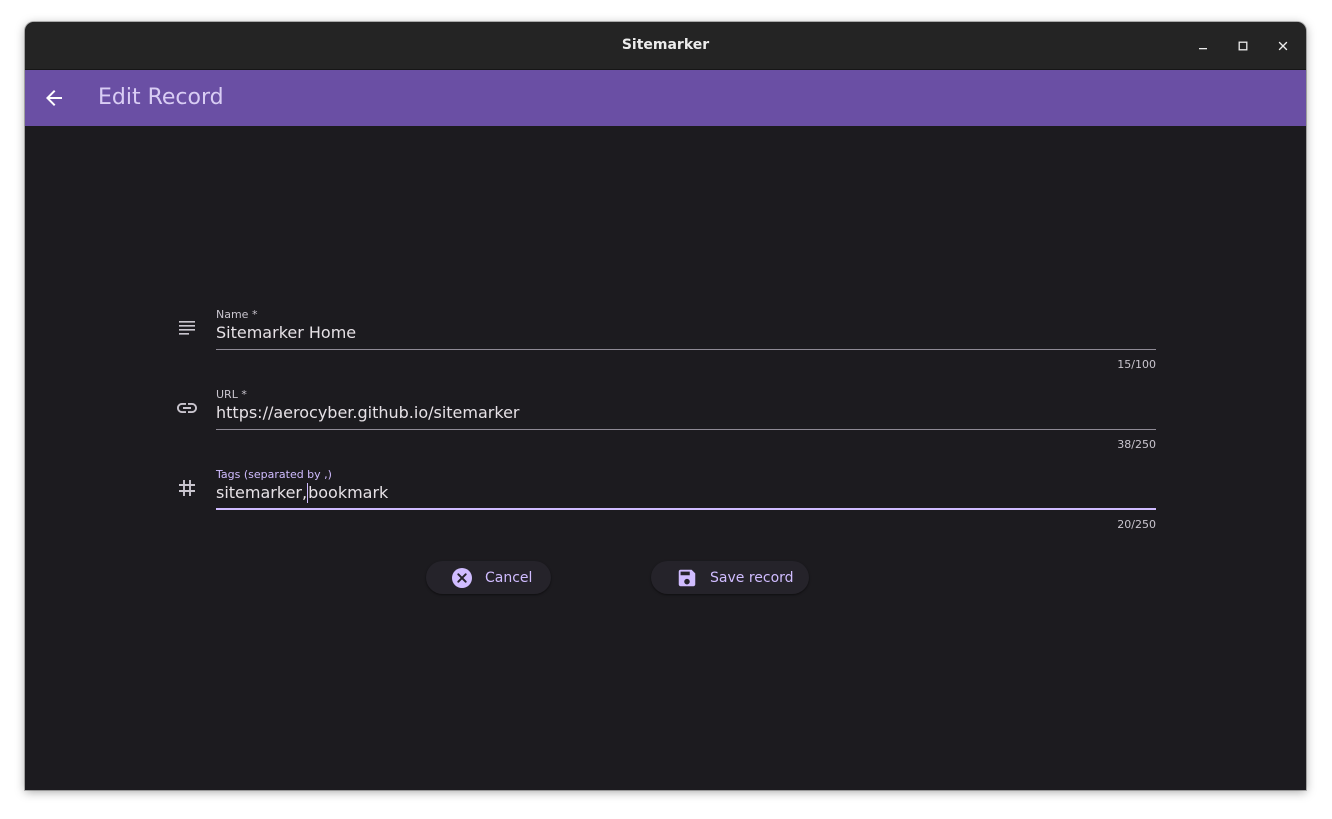 This screenshot has height=819, width=1332. I want to click on tags-value-before-caret: sitemarker,, so click(262, 492).